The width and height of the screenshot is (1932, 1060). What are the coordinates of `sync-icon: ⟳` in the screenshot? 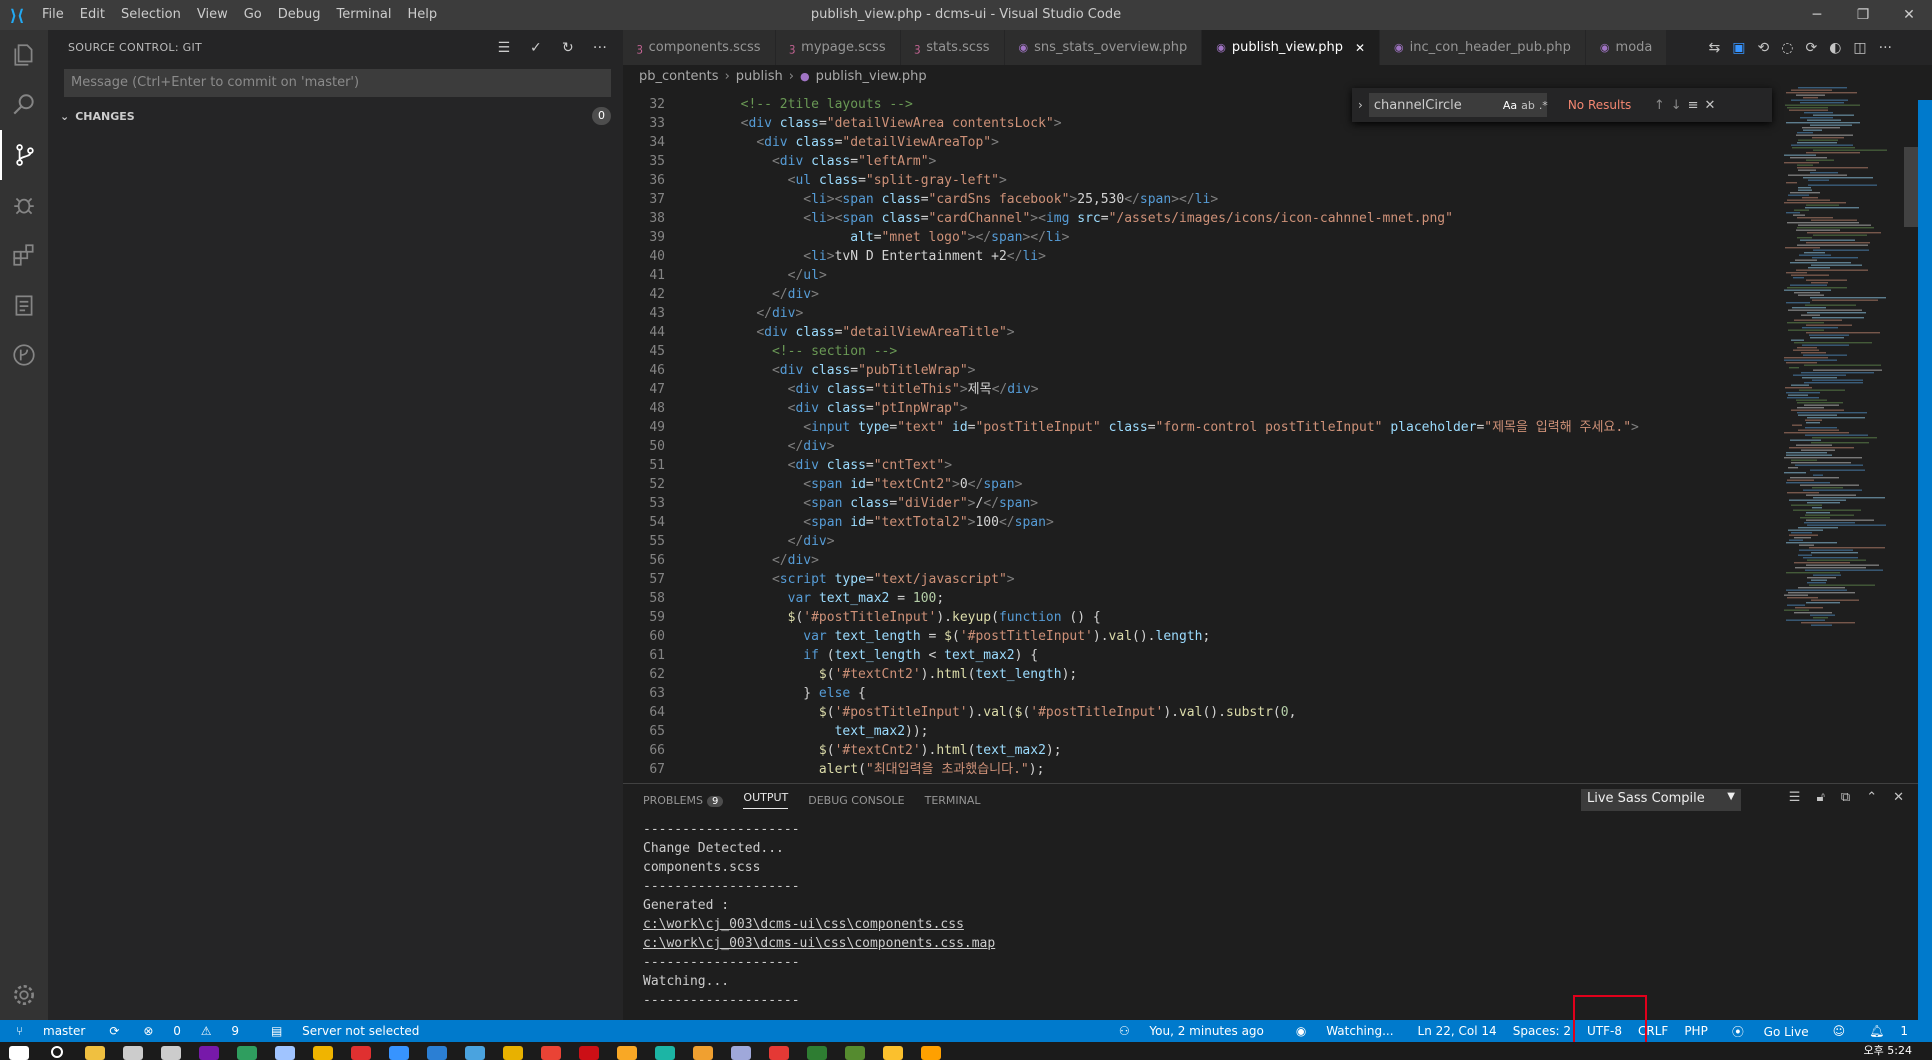 It's located at (114, 1031).